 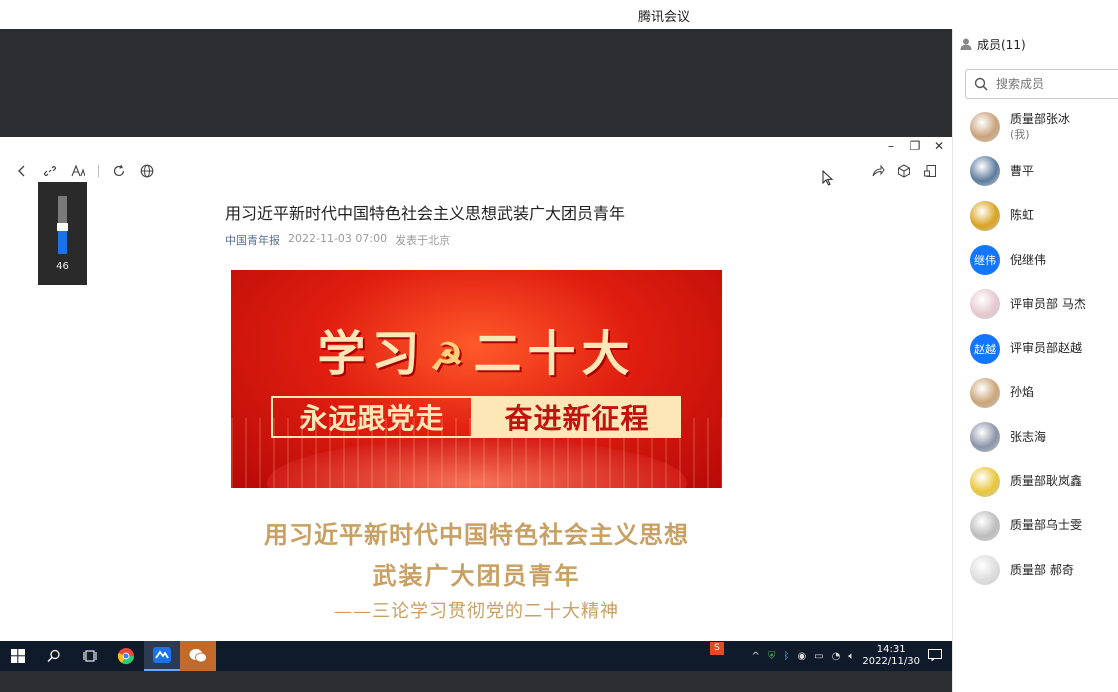 I want to click on globe-icon, so click(x=147, y=171).